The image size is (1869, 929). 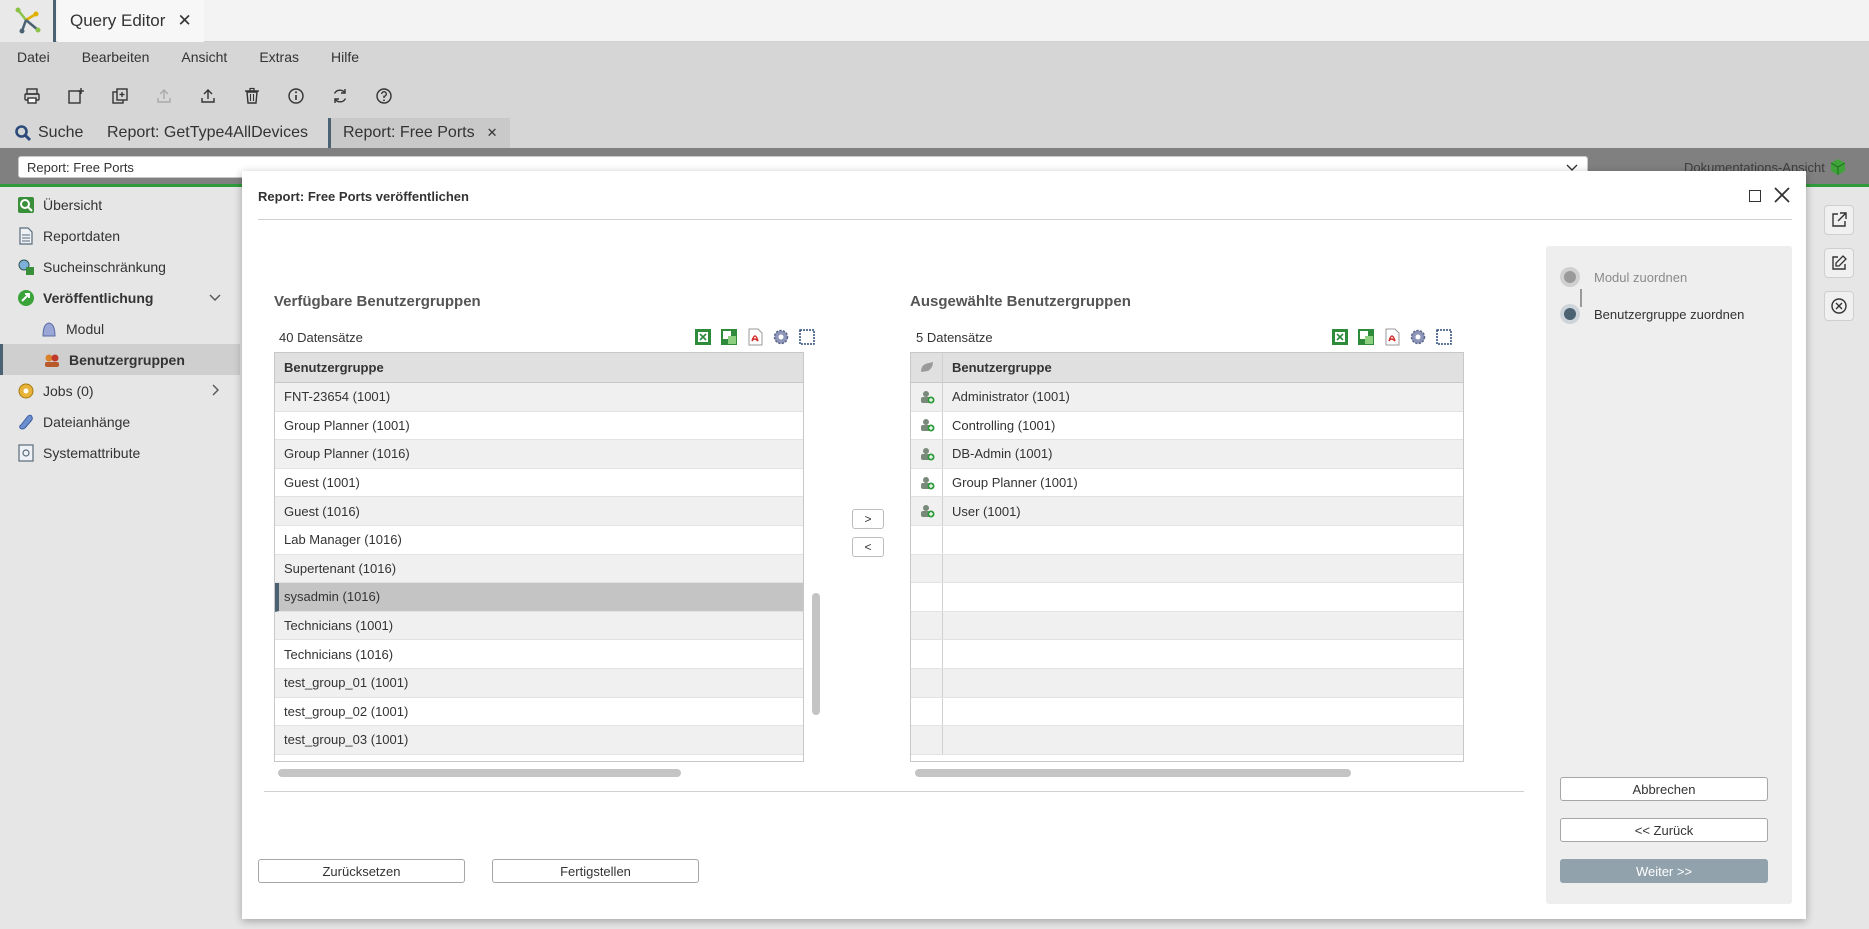 What do you see at coordinates (345, 57) in the screenshot?
I see `menu-hilfe: Hilfe` at bounding box center [345, 57].